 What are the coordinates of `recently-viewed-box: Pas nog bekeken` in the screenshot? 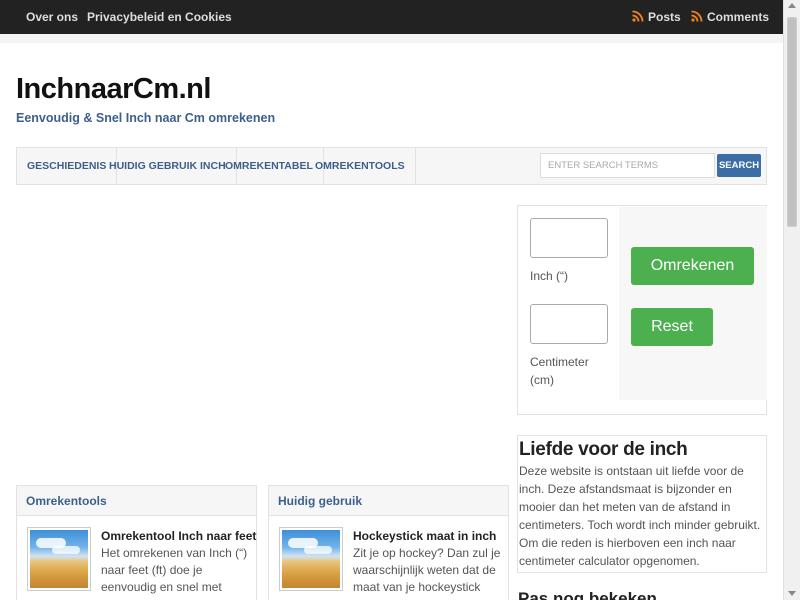 It's located at (642, 594).